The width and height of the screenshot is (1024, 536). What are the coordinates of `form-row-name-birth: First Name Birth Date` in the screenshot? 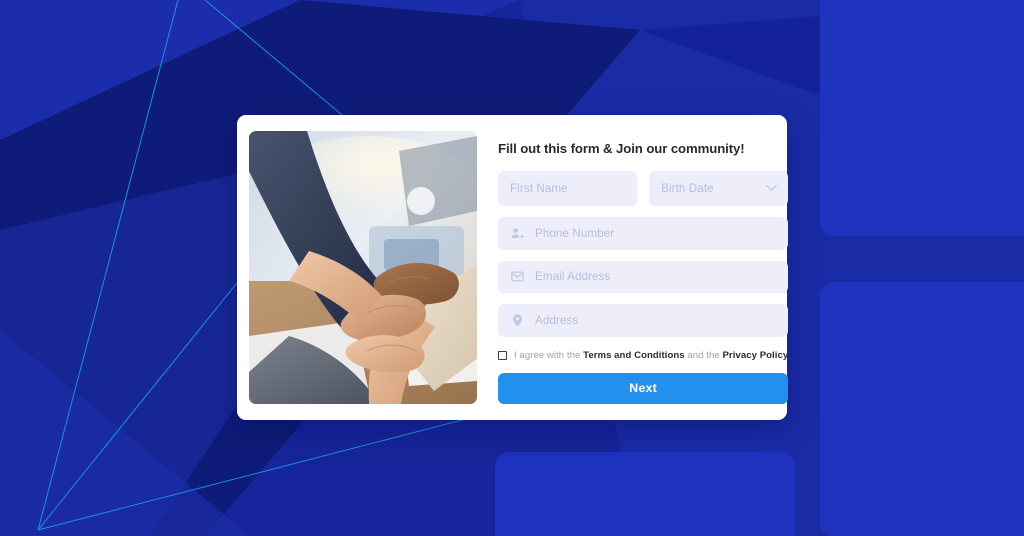 It's located at (643, 188).